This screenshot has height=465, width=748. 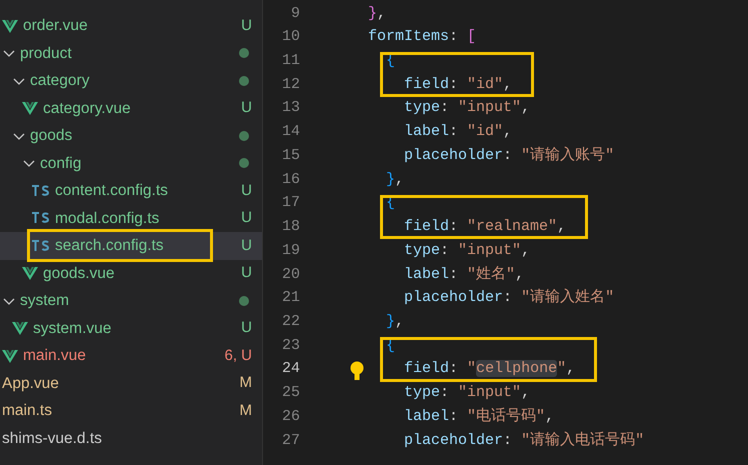 I want to click on code-line: label: "姓名",, so click(x=463, y=274).